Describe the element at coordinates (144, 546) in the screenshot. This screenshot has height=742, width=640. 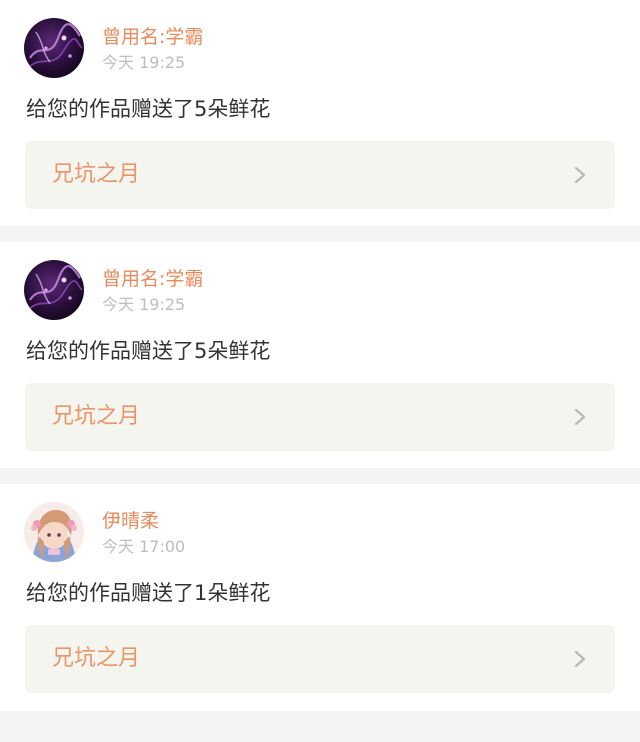
I see `timestamp: 今天 17:00` at that location.